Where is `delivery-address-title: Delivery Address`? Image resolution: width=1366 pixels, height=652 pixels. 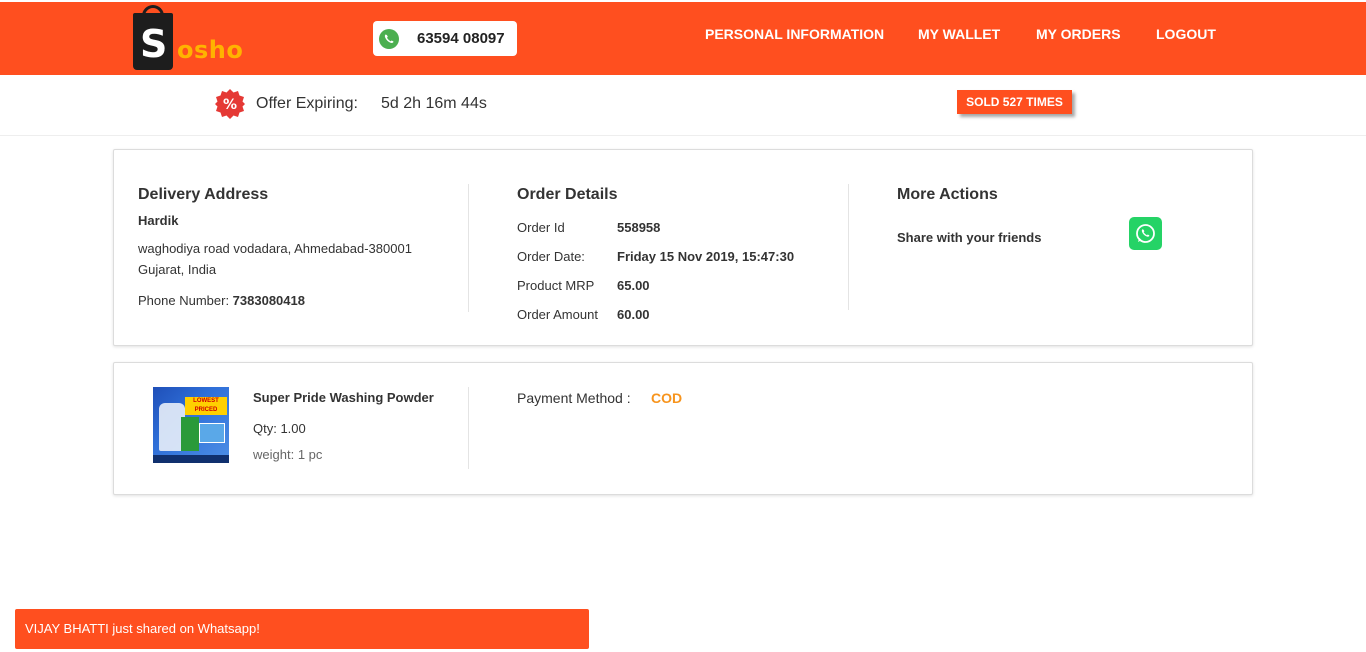 delivery-address-title: Delivery Address is located at coordinates (203, 194).